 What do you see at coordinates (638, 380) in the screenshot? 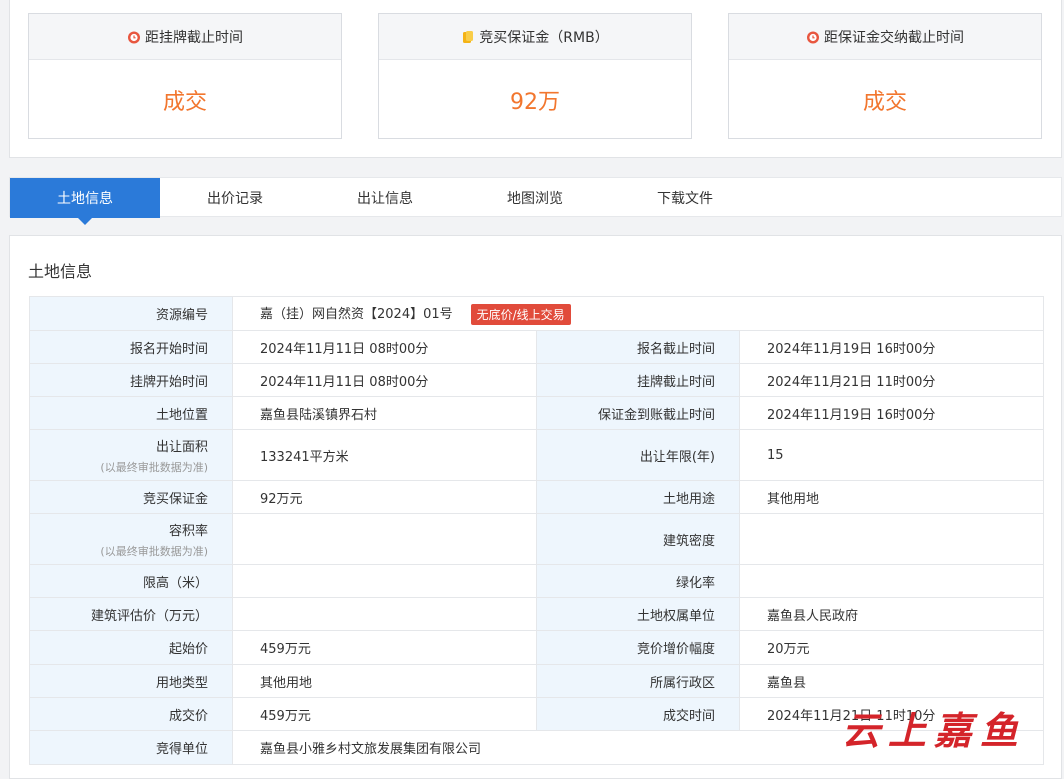
I see `label-cell: 挂牌截止时间` at bounding box center [638, 380].